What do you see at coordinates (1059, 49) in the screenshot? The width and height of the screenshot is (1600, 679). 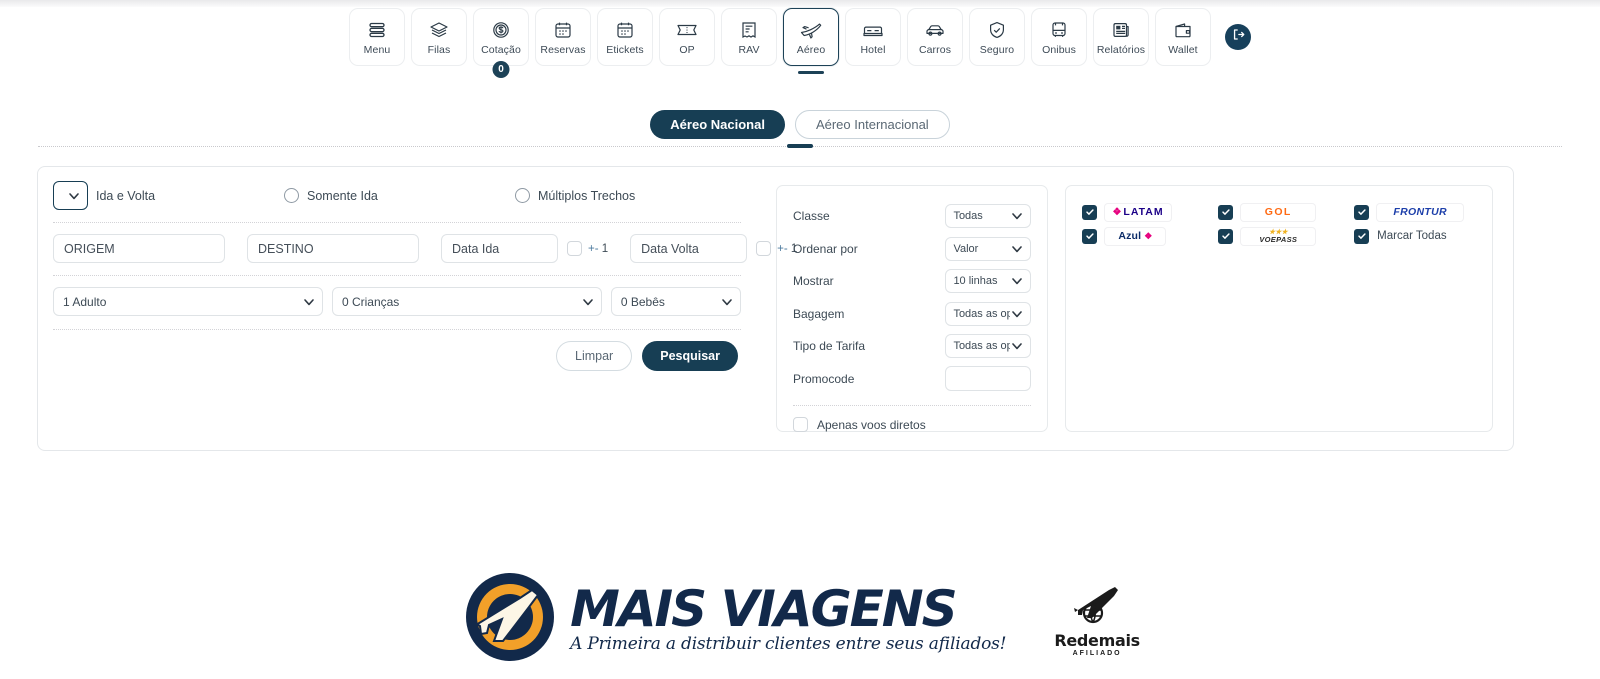 I see `toolbar-item-label: Onibus` at bounding box center [1059, 49].